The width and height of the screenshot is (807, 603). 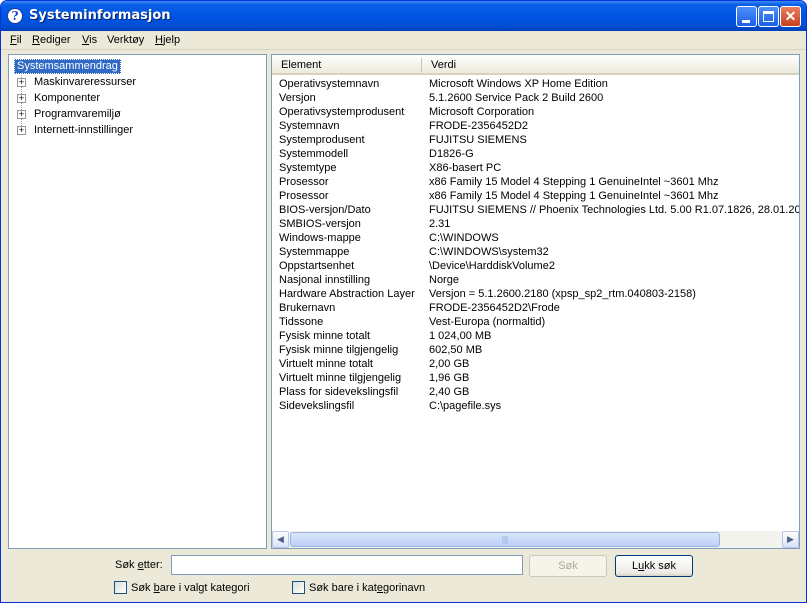 I want to click on cell-value: Vest-Europa (normaltid), so click(x=487, y=322).